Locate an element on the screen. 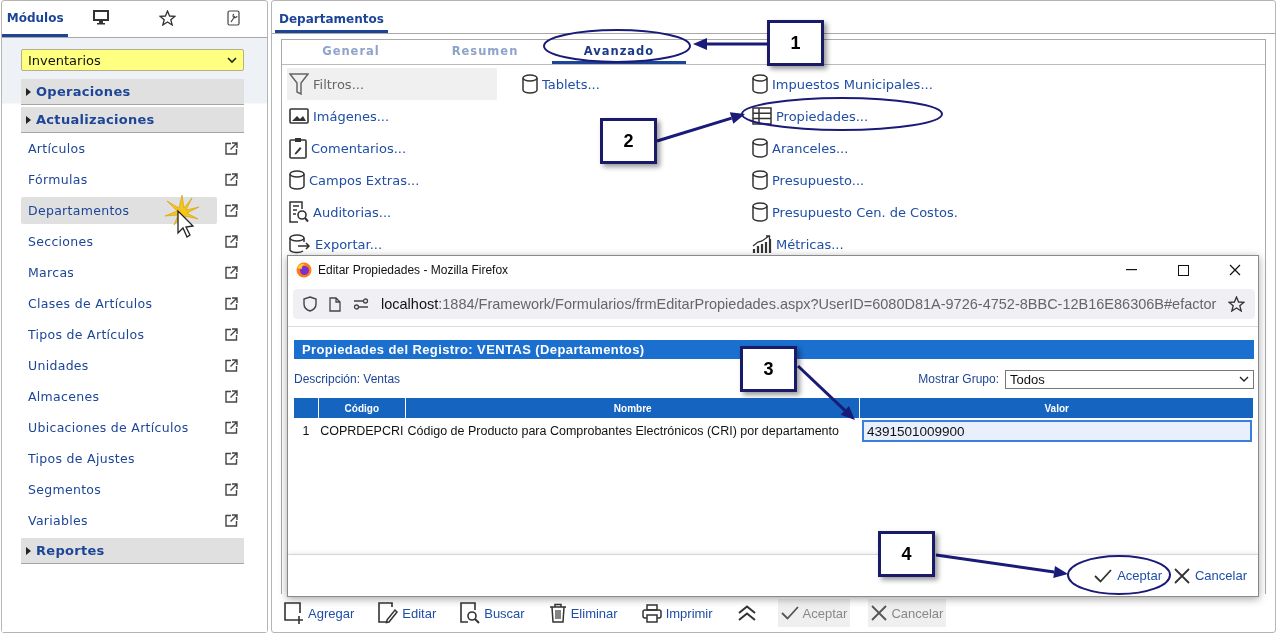  sidebar-item: Variables is located at coordinates (119, 520).